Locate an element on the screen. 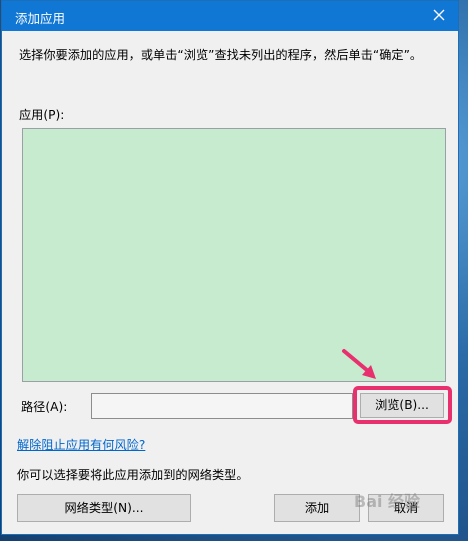 The height and width of the screenshot is (541, 468). close-button is located at coordinates (439, 16).